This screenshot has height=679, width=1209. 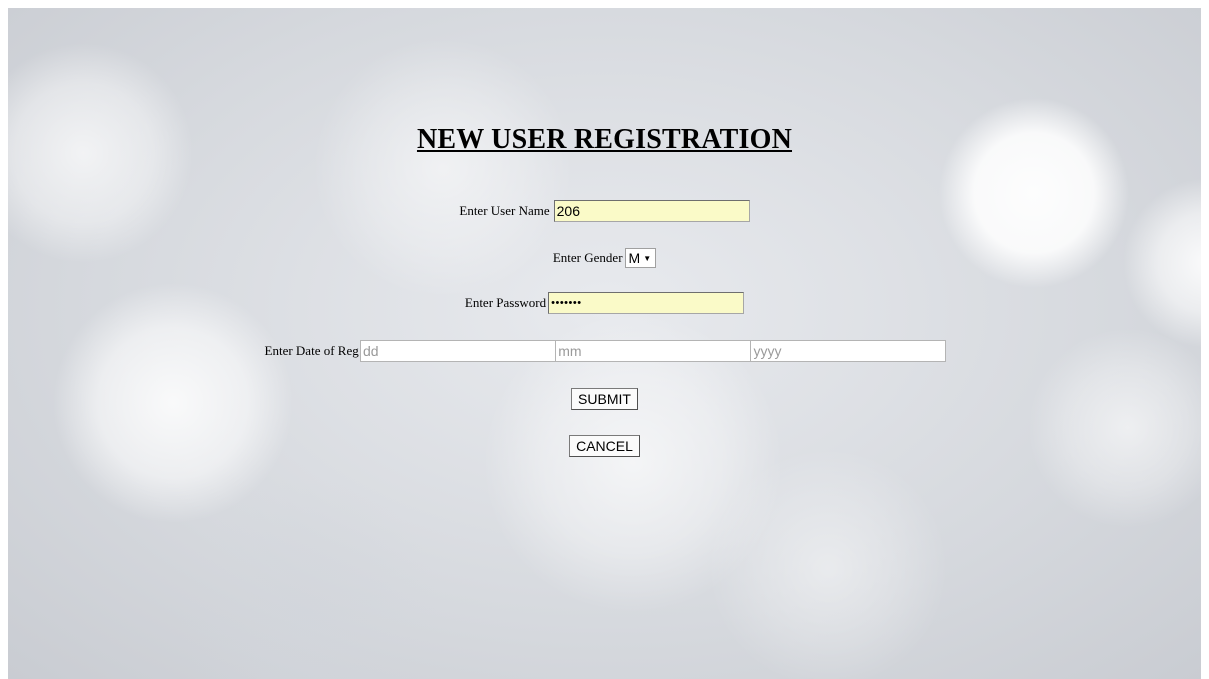 I want to click on page-title: NEW USER REGISTRATION, so click(x=604, y=139).